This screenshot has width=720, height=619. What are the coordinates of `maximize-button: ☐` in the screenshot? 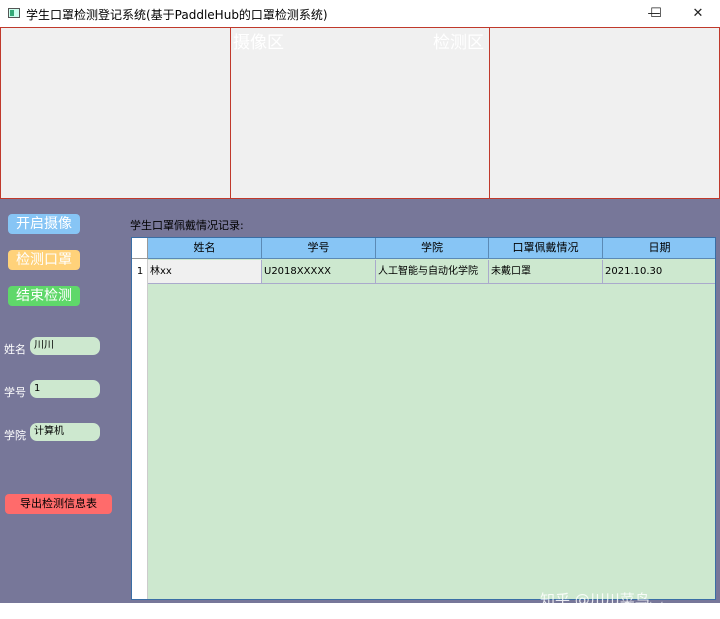 It's located at (656, 13).